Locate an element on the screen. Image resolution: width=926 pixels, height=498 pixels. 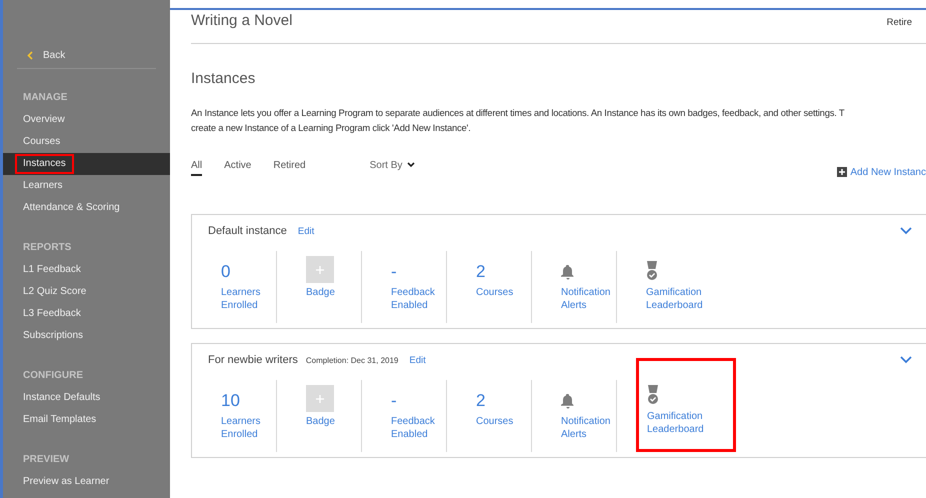
section-heading: PREVIEW is located at coordinates (46, 460).